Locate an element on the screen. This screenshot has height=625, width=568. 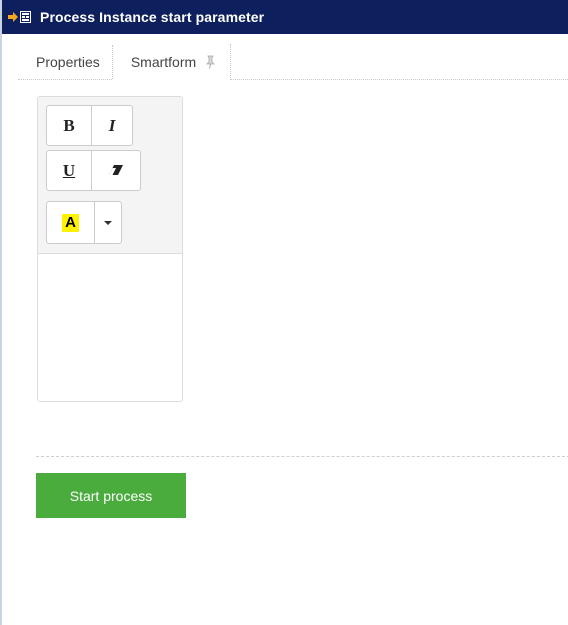
tab-smartform-label: Smartform is located at coordinates (163, 62).